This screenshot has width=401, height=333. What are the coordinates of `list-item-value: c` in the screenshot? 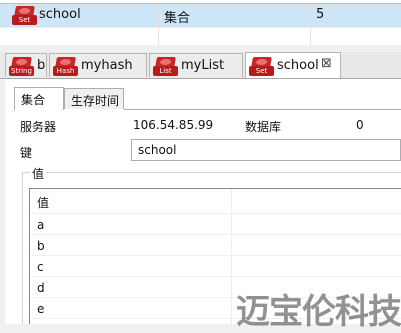 It's located at (40, 267).